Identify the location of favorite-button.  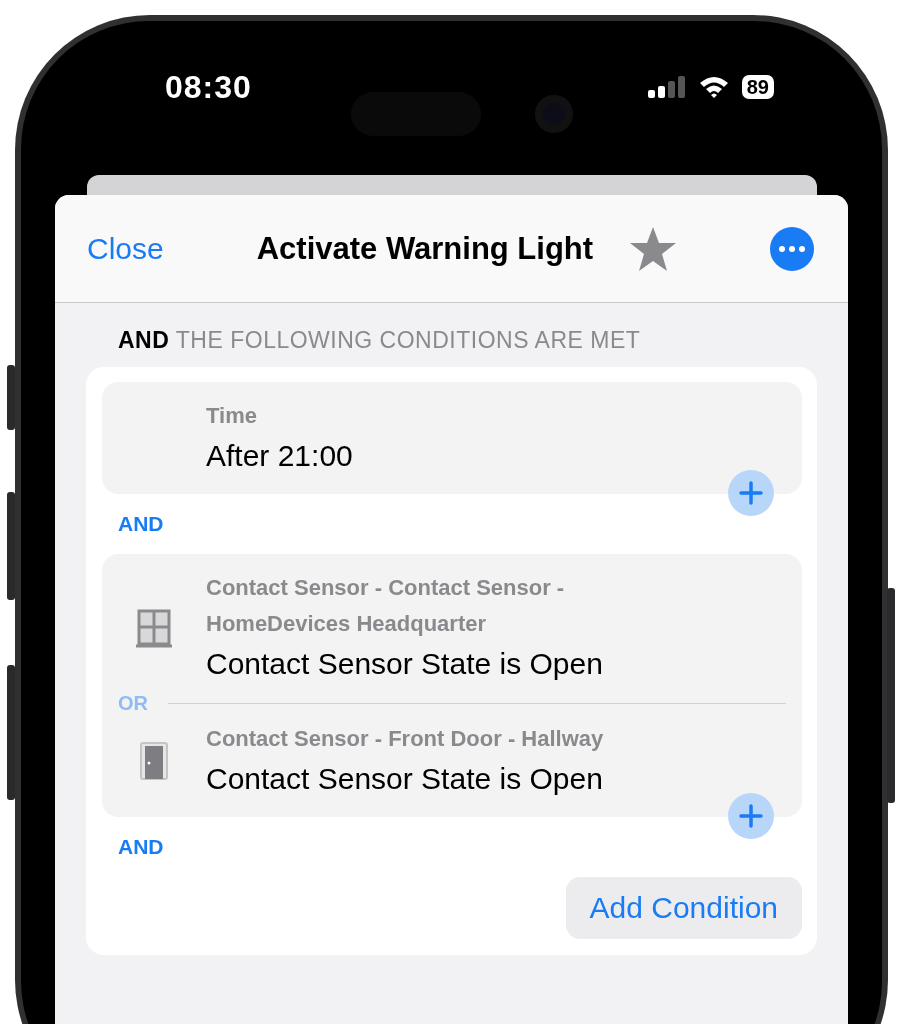
(653, 248).